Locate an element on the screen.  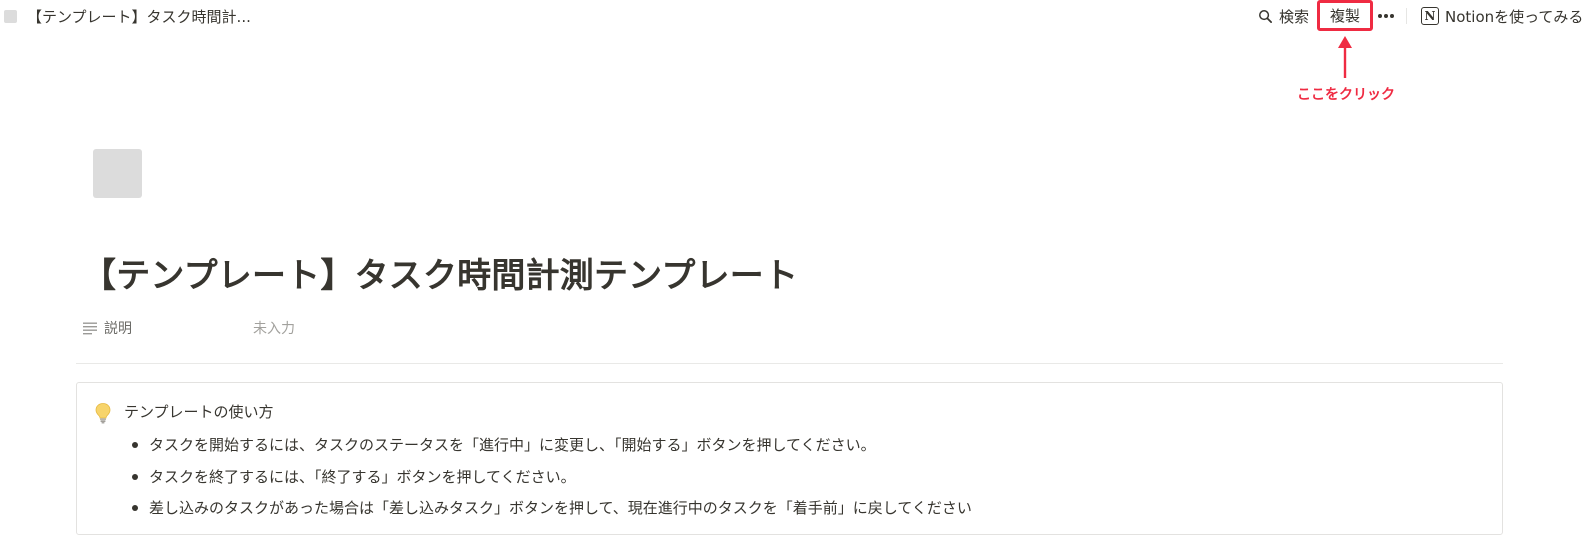
text-lines-icon is located at coordinates (90, 328).